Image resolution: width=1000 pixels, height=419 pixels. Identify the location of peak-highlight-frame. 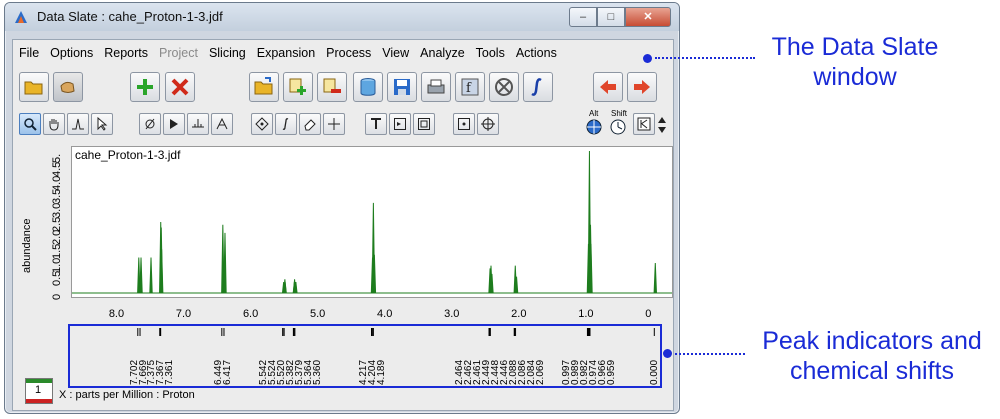
(365, 356).